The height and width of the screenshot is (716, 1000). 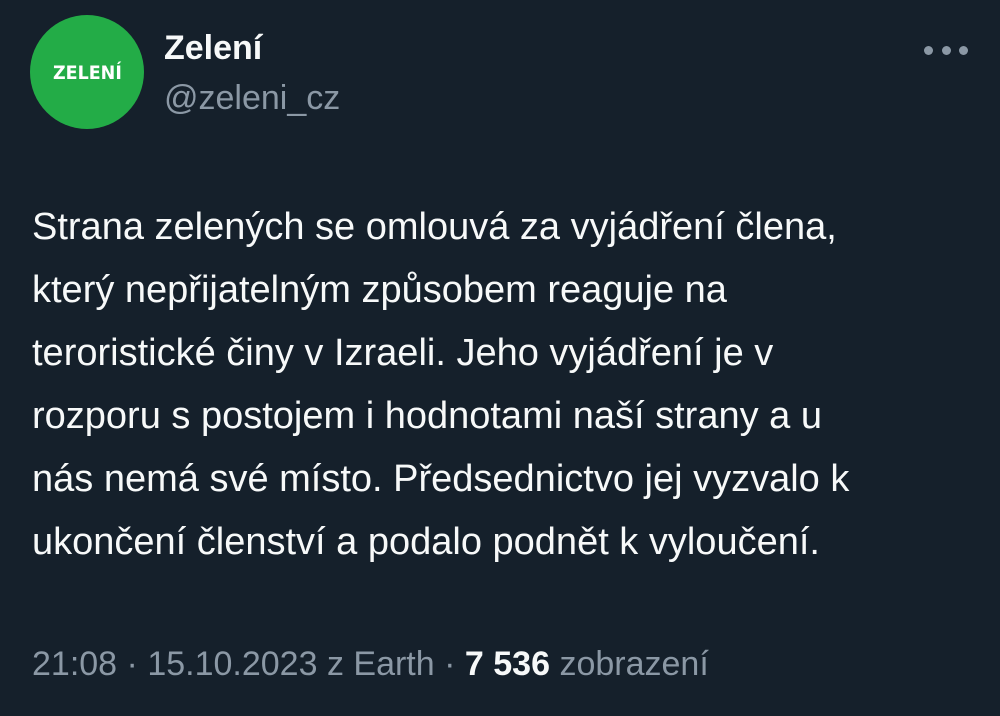 I want to click on more-horizontal-icon, so click(x=928, y=50).